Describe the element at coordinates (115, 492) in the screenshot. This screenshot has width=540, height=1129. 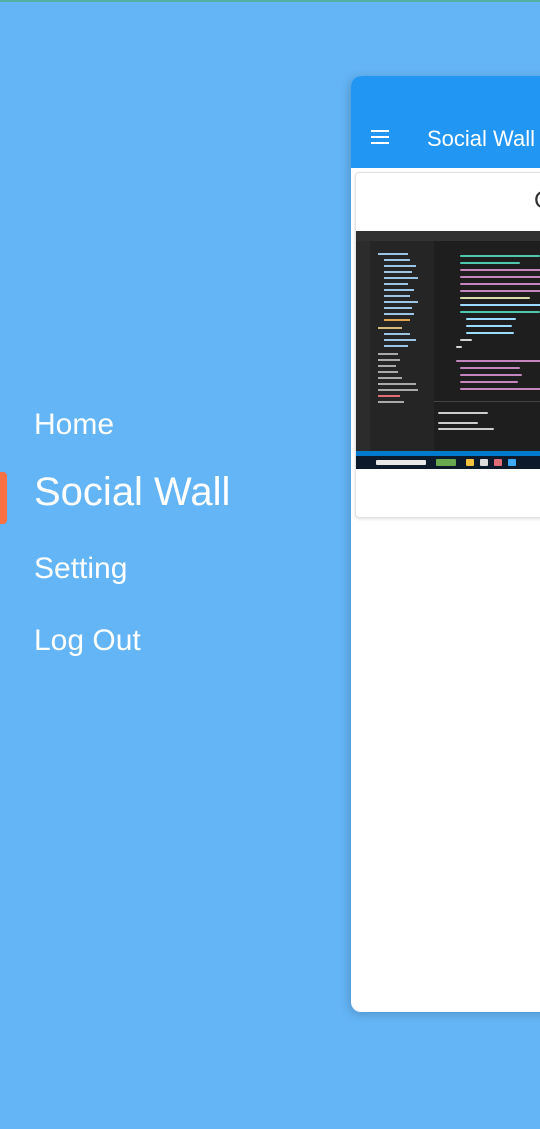
I see `menu-item-social-wall: Social Wall` at that location.